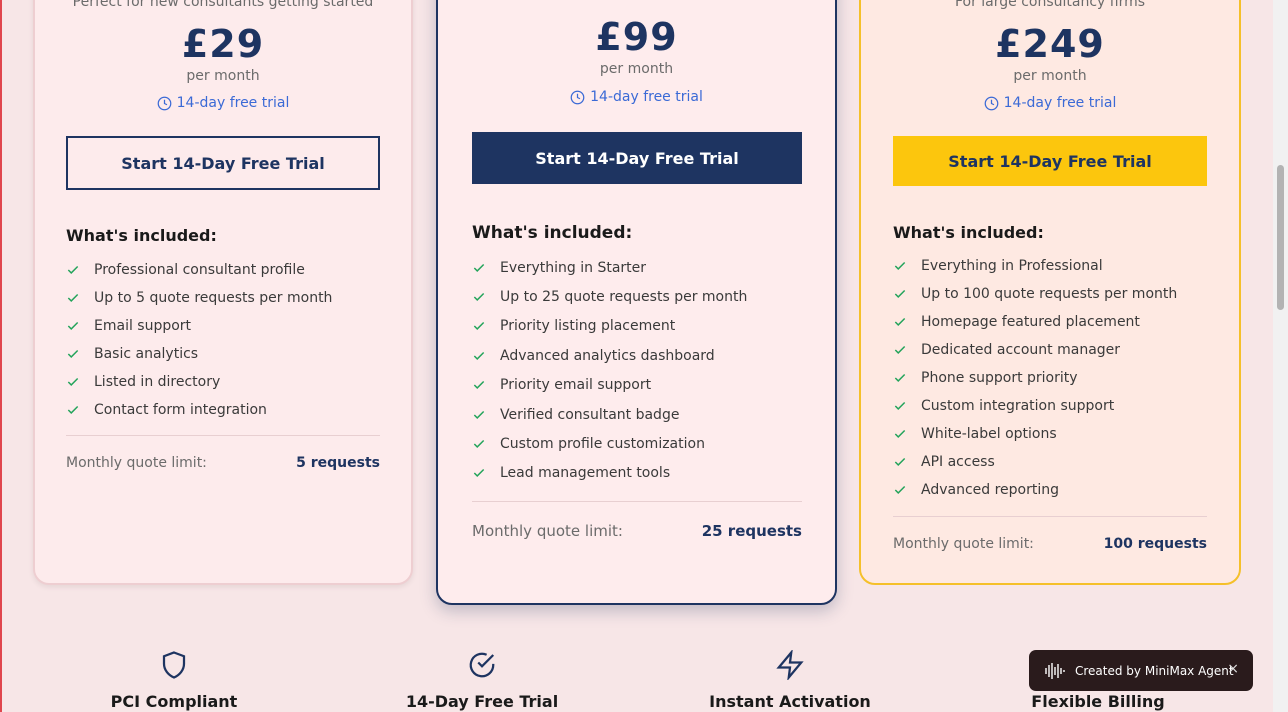 The image size is (1288, 712). Describe the element at coordinates (132, 354) in the screenshot. I see `feature-item: Basic analytics` at that location.